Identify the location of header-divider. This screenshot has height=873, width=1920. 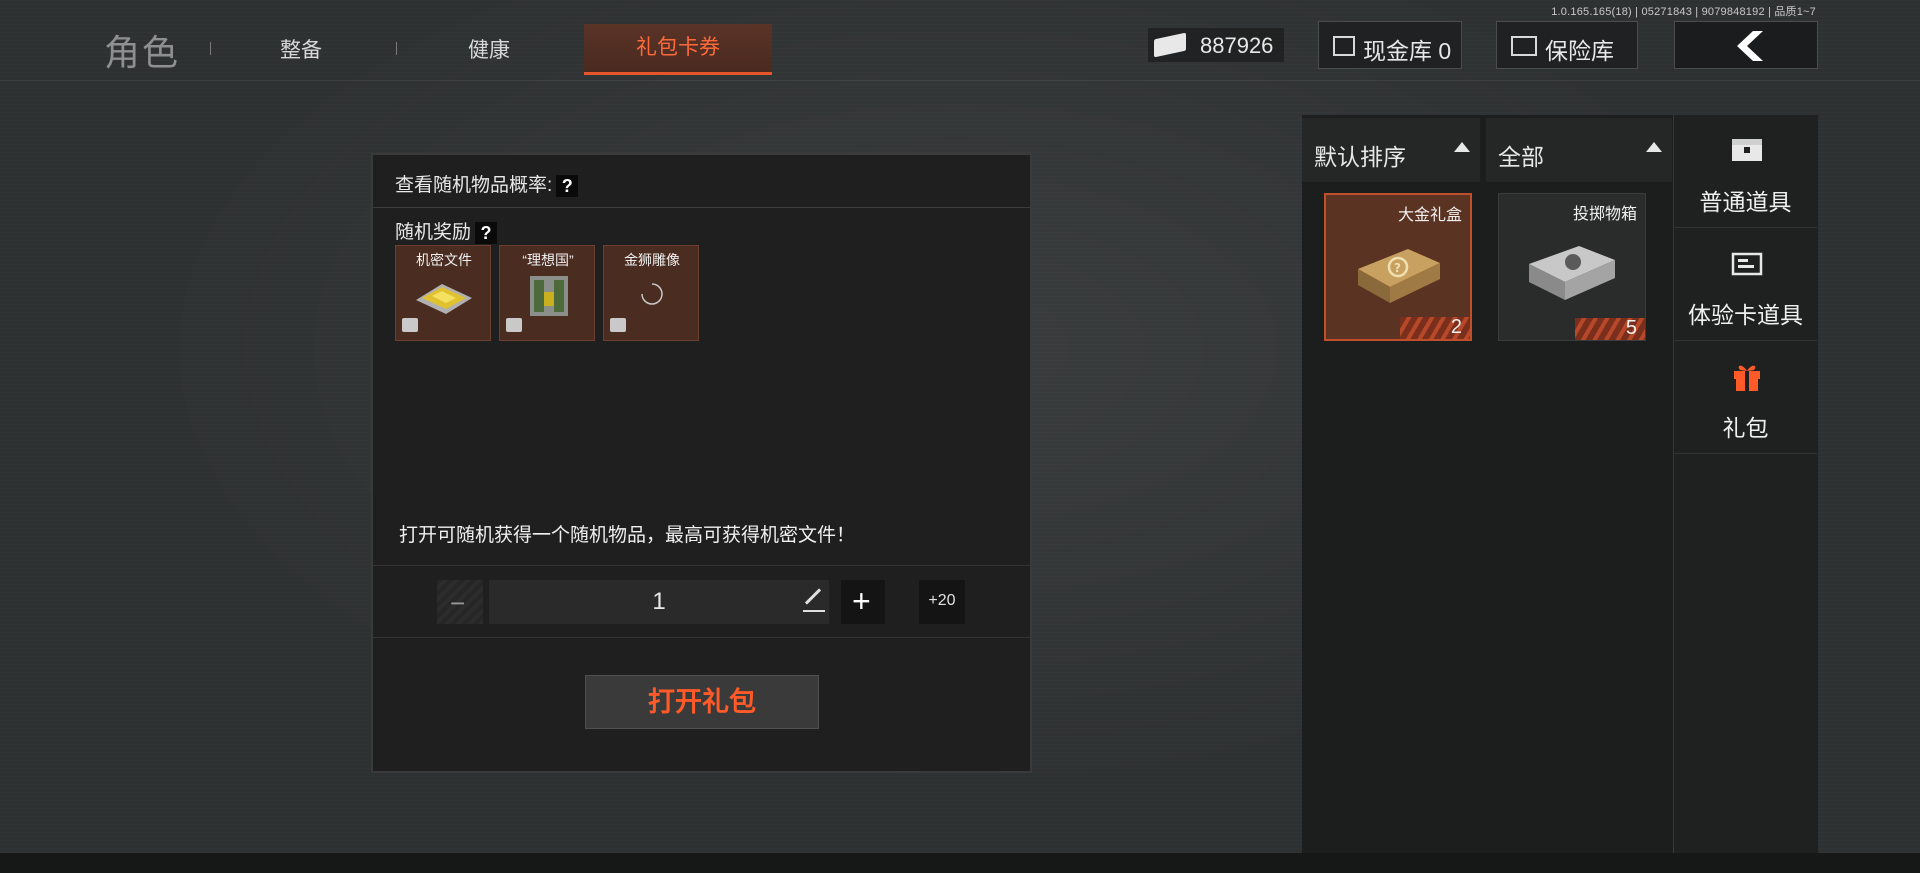
(960, 80).